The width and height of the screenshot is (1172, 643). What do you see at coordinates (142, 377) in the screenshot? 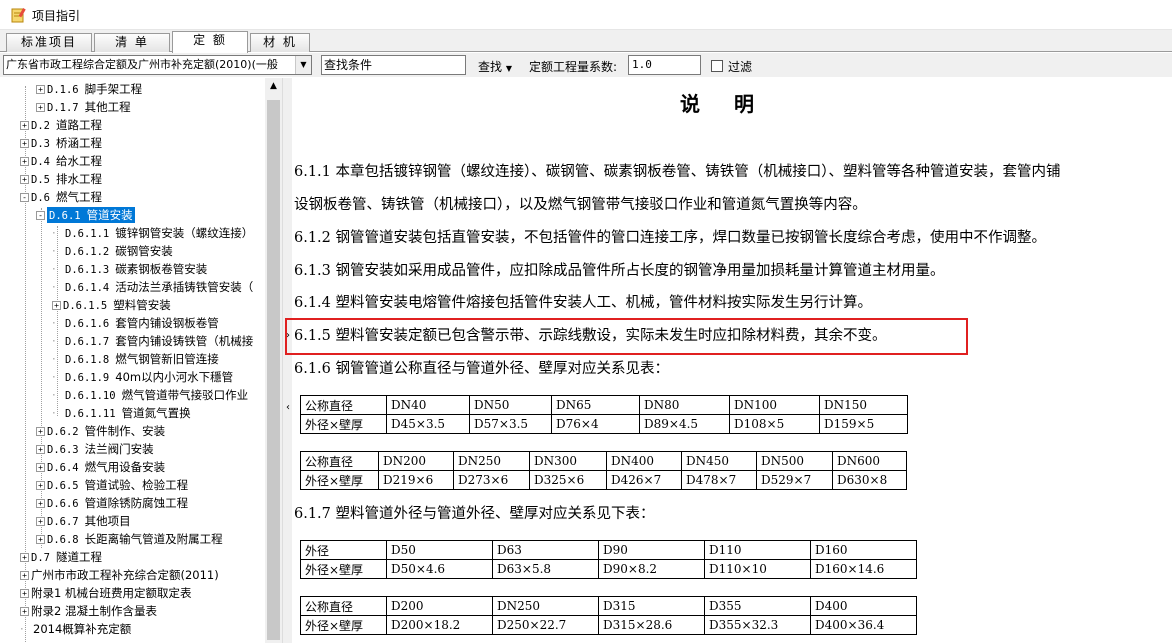
I see `tree-node: · D.6.1.9 40m以内小河水下穩管` at bounding box center [142, 377].